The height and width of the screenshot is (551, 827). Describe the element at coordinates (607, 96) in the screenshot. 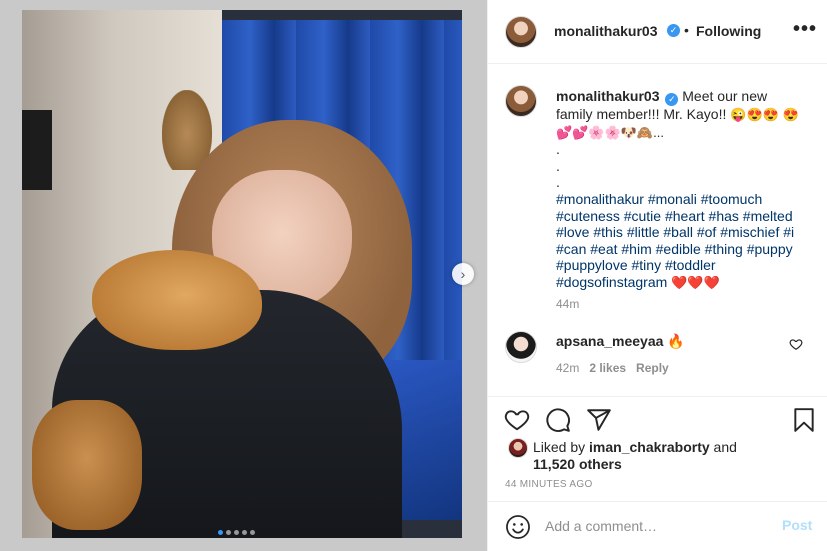

I see `caption-username: monalithakur03` at that location.